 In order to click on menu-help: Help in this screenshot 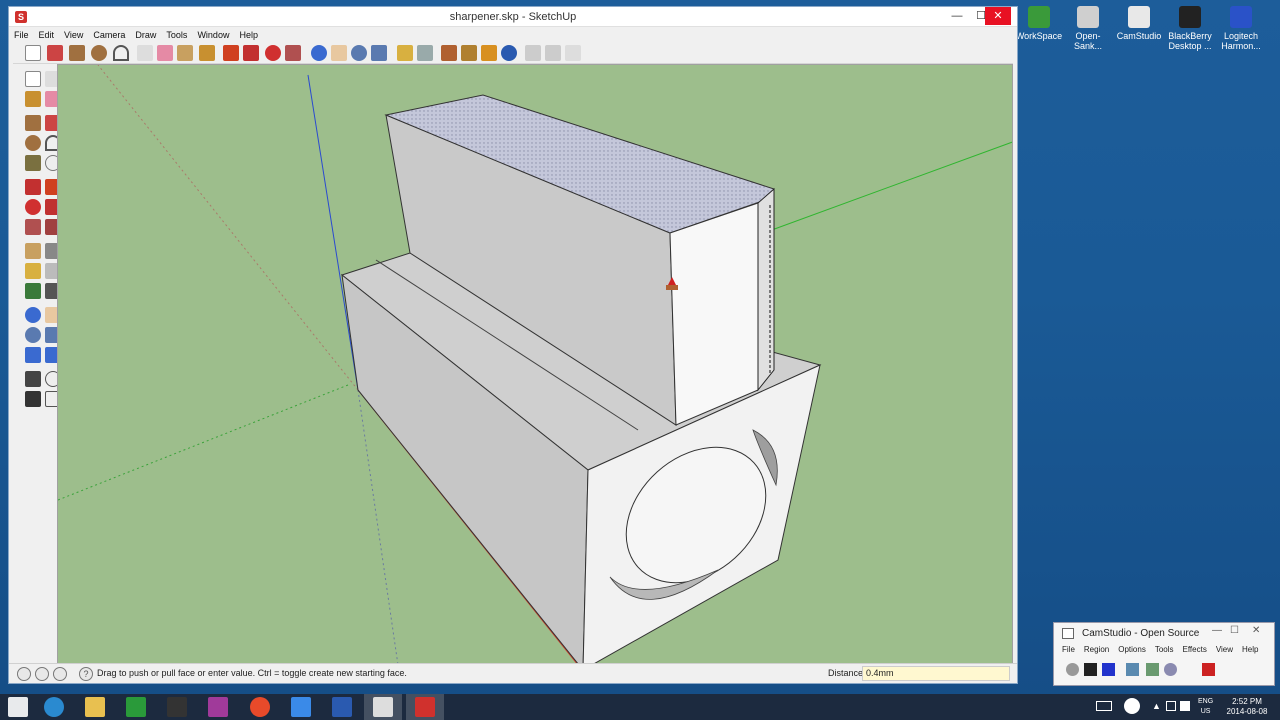, I will do `click(248, 35)`.